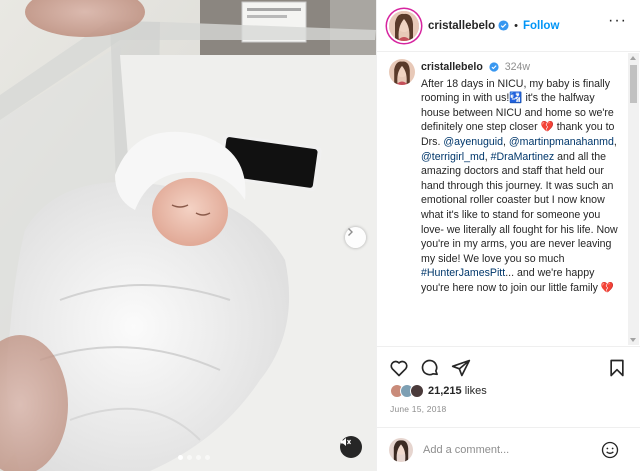  I want to click on liker-avatar, so click(417, 391).